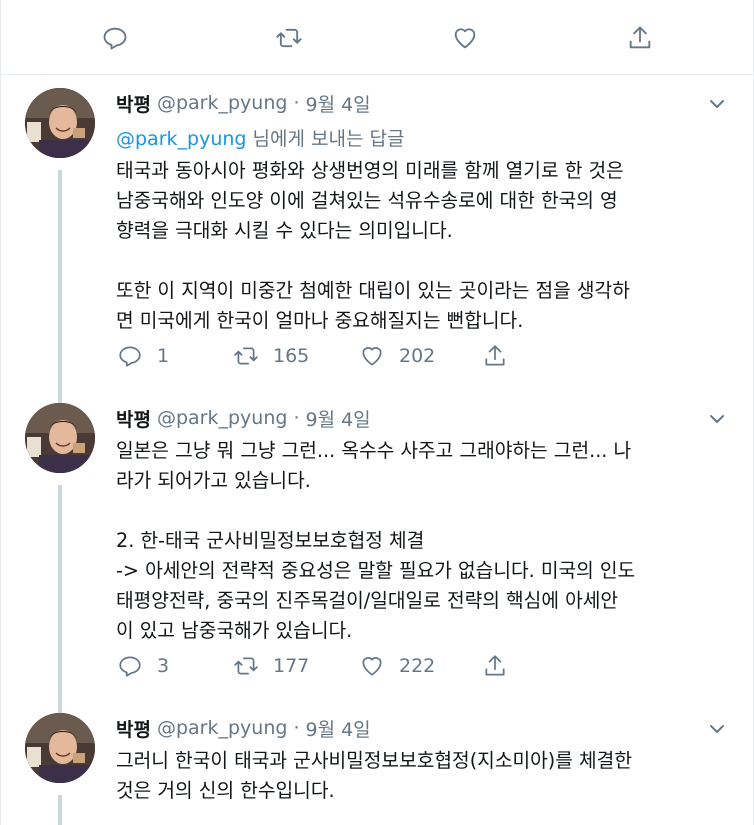 This screenshot has width=754, height=825. What do you see at coordinates (291, 666) in the screenshot?
I see `retweet-count: 177` at bounding box center [291, 666].